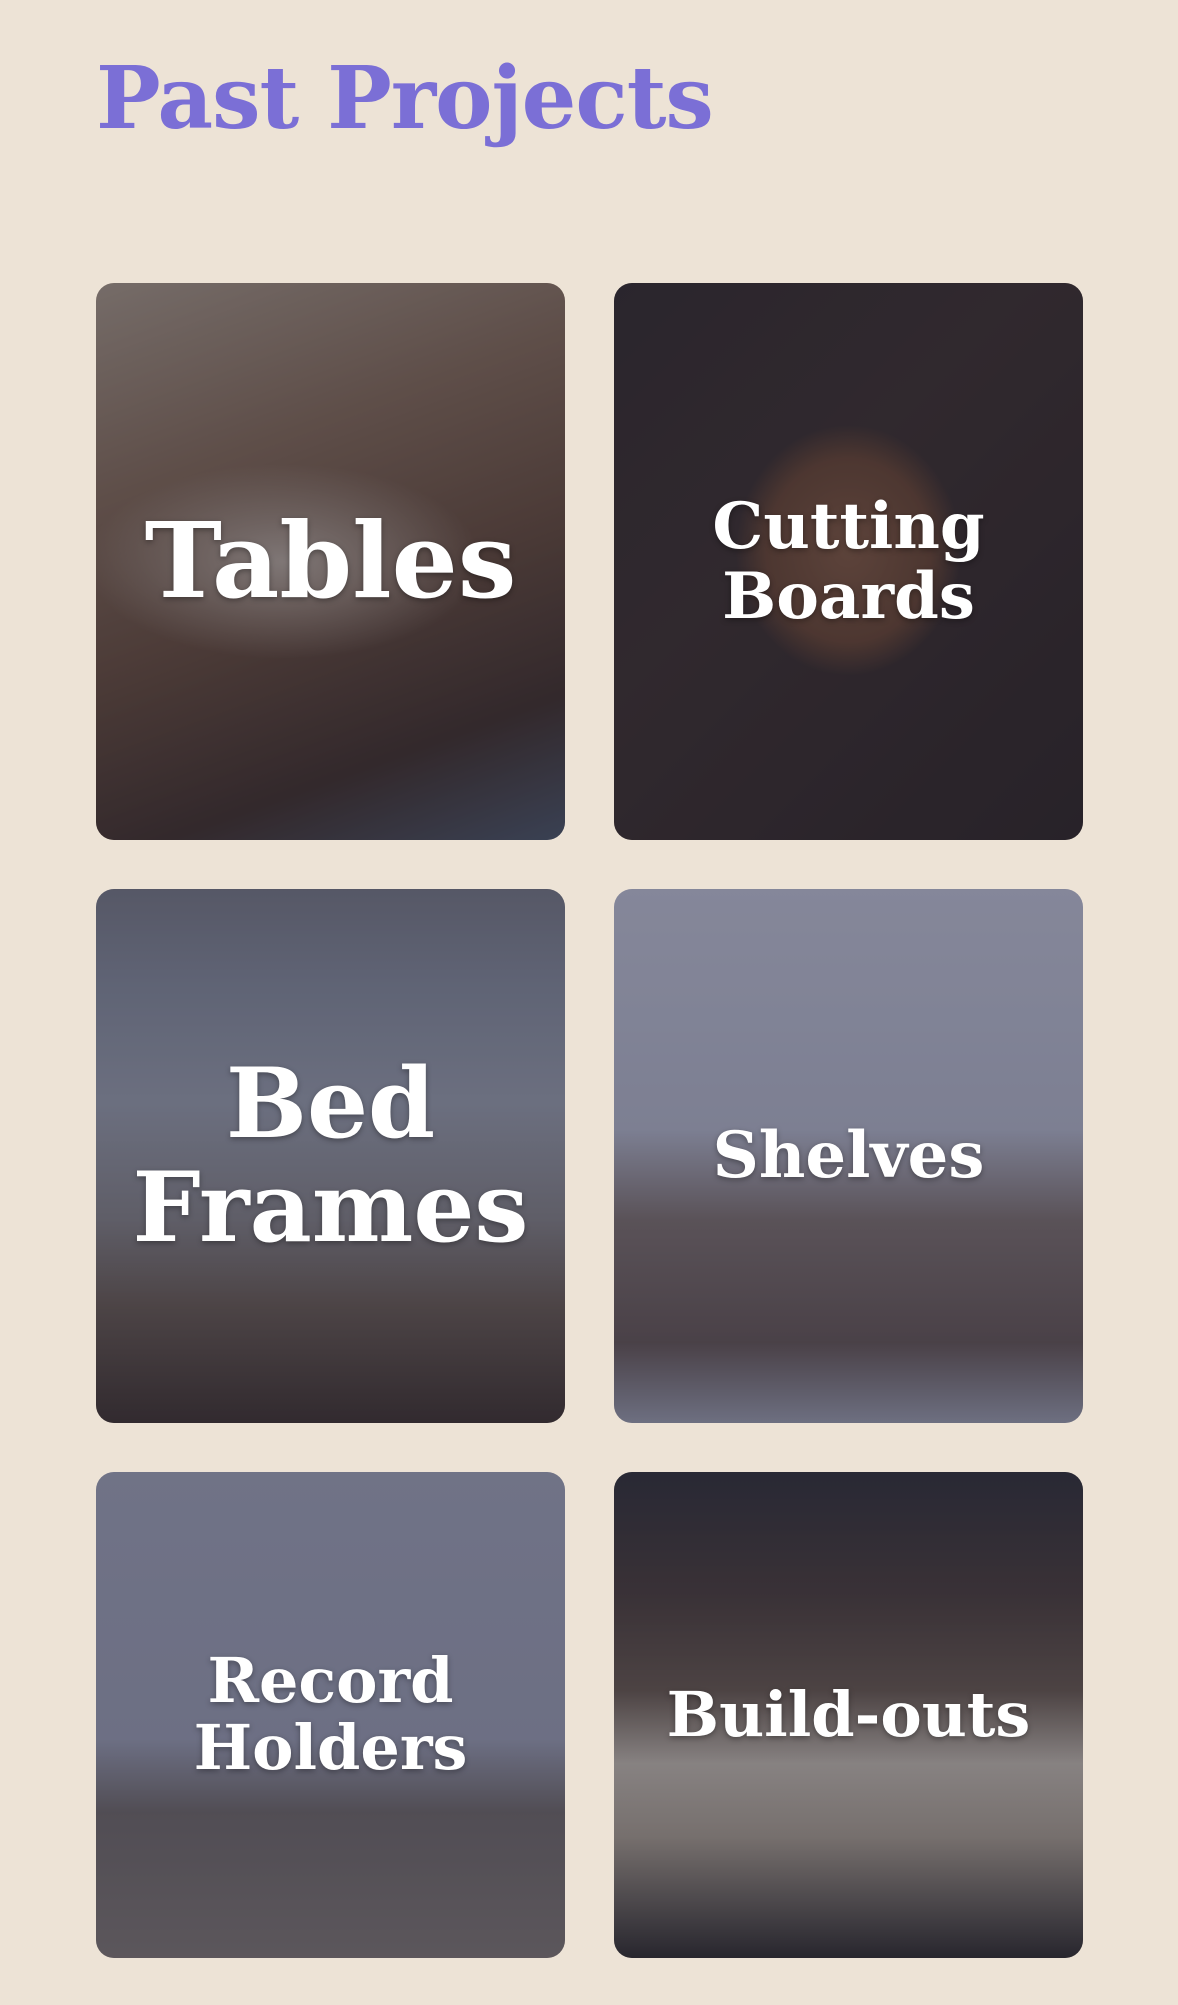  I want to click on project-card-label: Cutting Boards, so click(848, 561).